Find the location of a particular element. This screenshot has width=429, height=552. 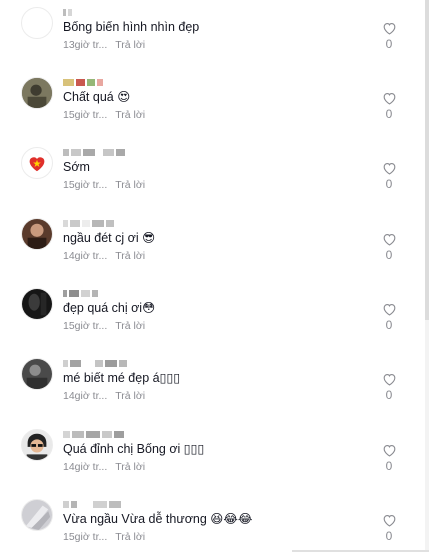

comment-item: đẹp quá chị ơi😳 15giờ tr... Trả lời 0 is located at coordinates (214, 318).